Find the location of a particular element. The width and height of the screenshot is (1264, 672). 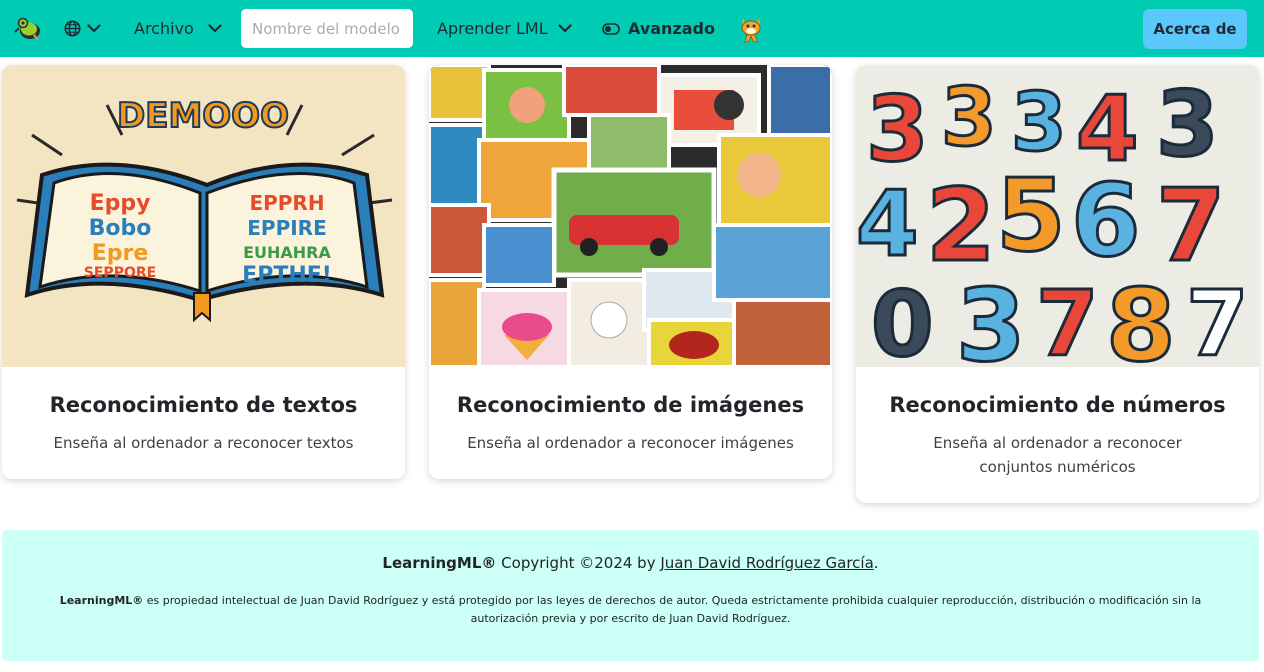

photo-collage-illustration is located at coordinates (630, 216).